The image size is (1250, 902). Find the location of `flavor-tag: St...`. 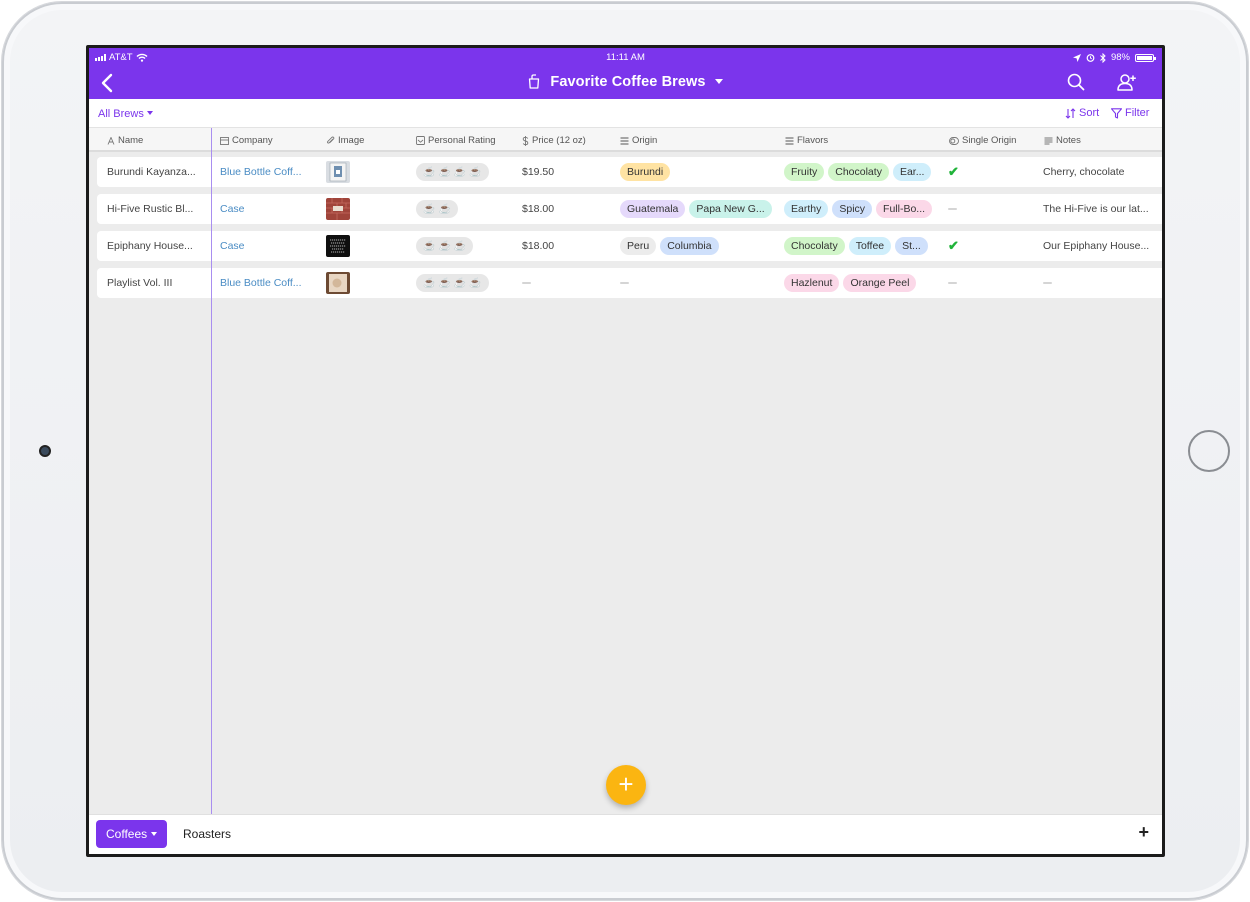

flavor-tag: St... is located at coordinates (911, 246).